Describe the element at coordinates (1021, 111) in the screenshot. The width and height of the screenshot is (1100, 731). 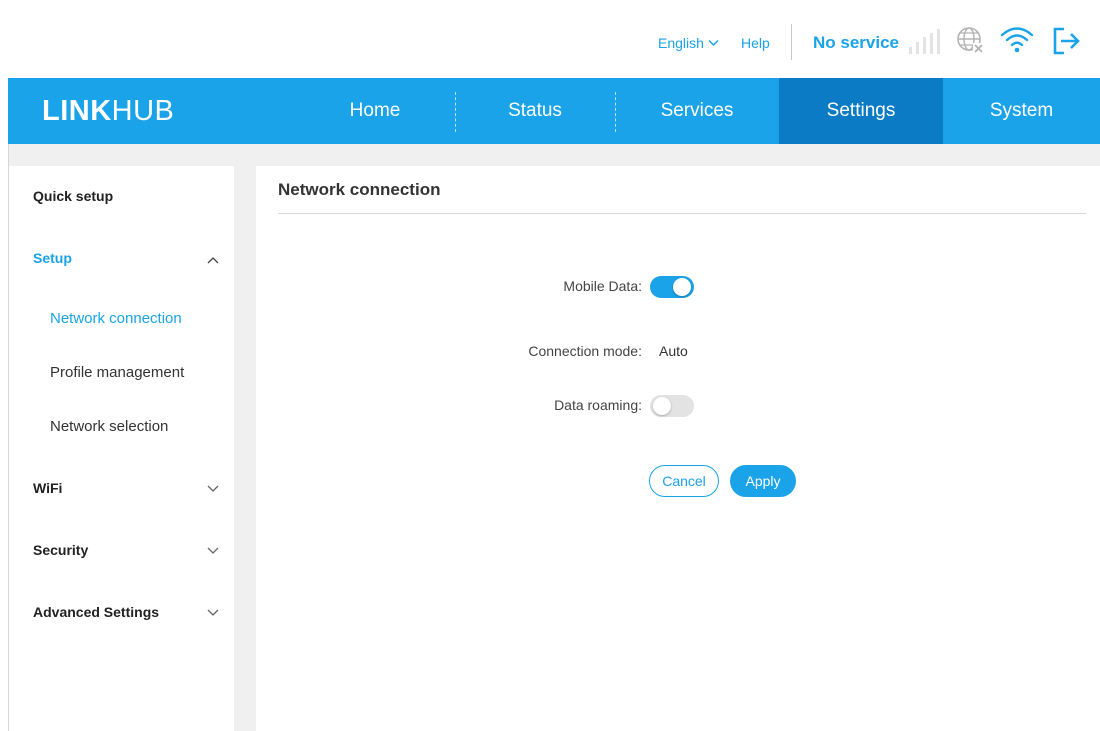
I see `nav-system: System` at that location.